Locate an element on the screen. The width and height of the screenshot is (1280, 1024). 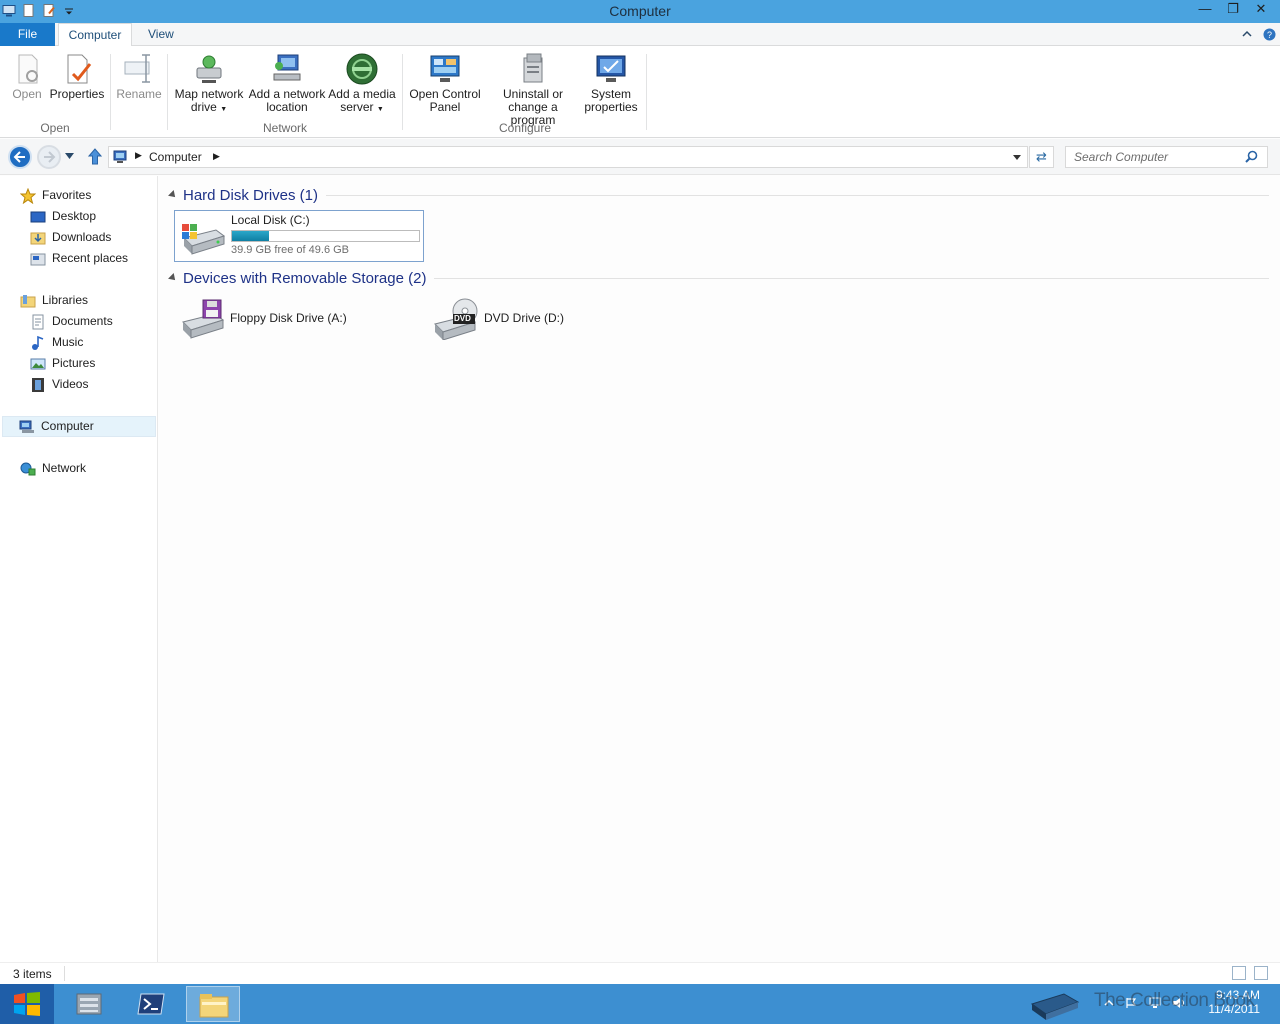
large-icons-view-icon is located at coordinates (1261, 973).